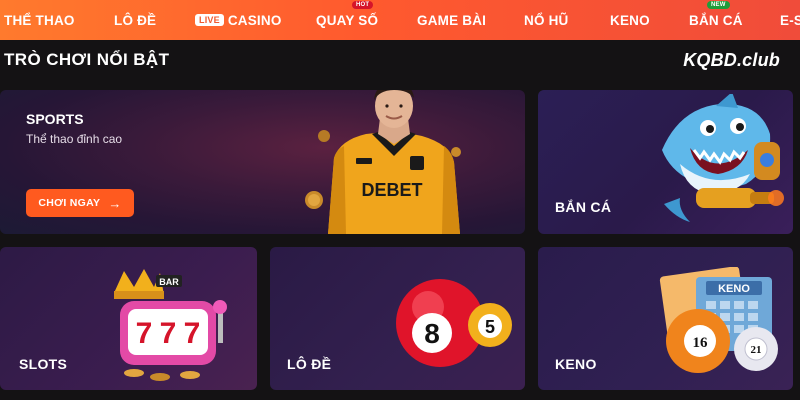 This screenshot has height=400, width=800. I want to click on keno-ball-21: 21, so click(756, 350).